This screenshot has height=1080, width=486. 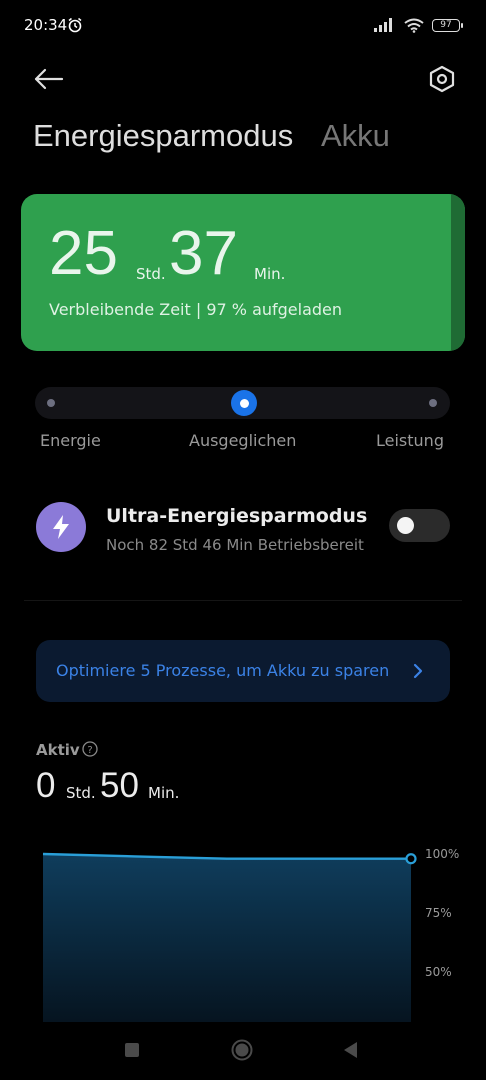 What do you see at coordinates (151, 274) in the screenshot?
I see `hours-unit: Std.` at bounding box center [151, 274].